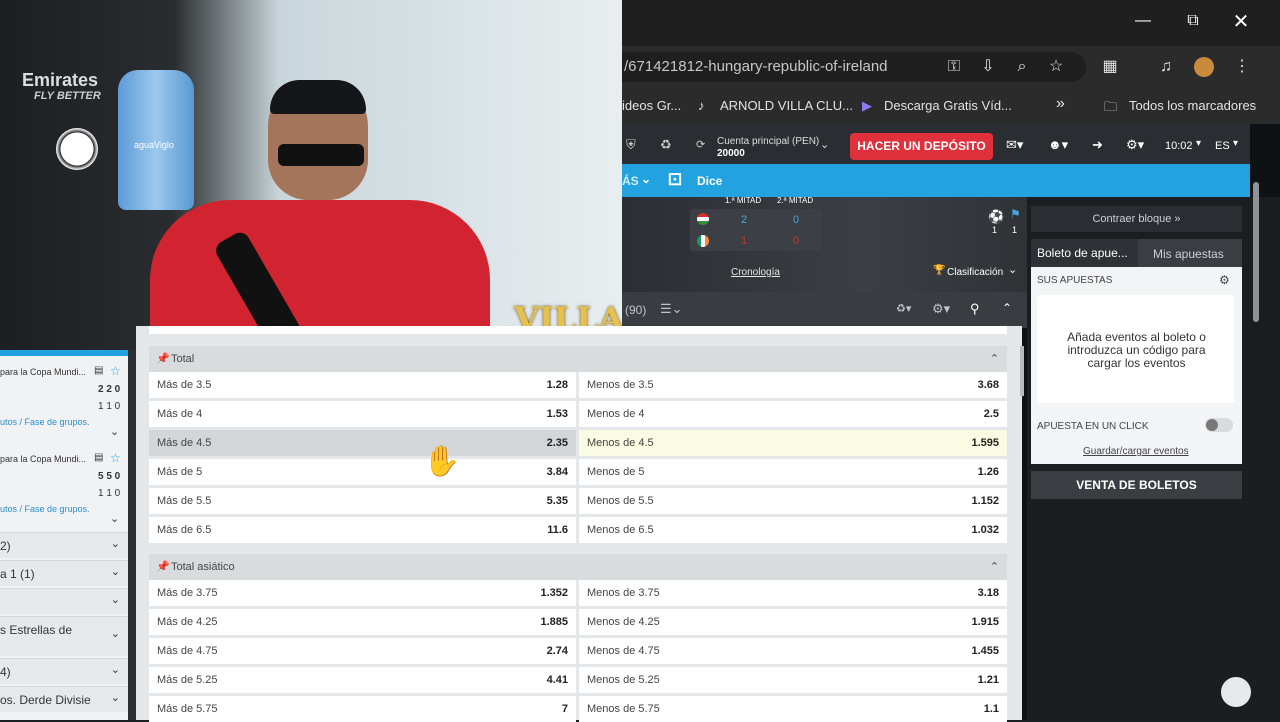  Describe the element at coordinates (362, 651) in the screenshot. I see `odds-cell-over: Más de 4.75 2.74` at that location.